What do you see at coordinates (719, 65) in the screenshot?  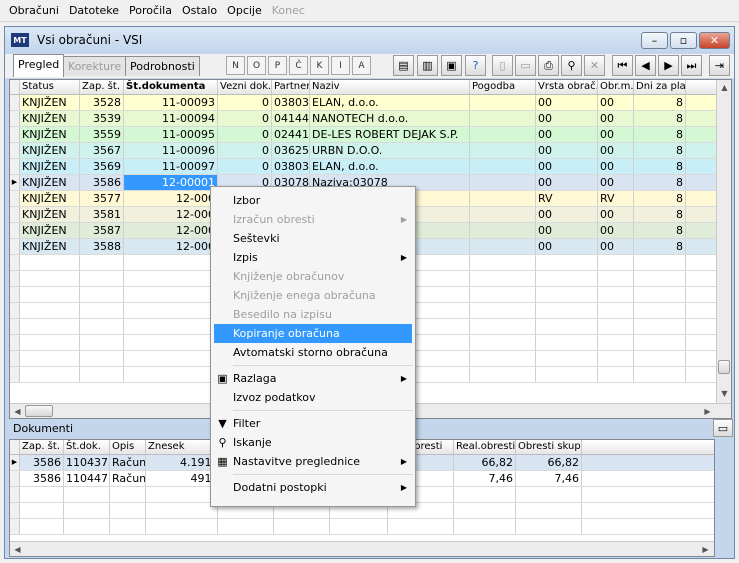 I see `exit-icon: ⇥` at bounding box center [719, 65].